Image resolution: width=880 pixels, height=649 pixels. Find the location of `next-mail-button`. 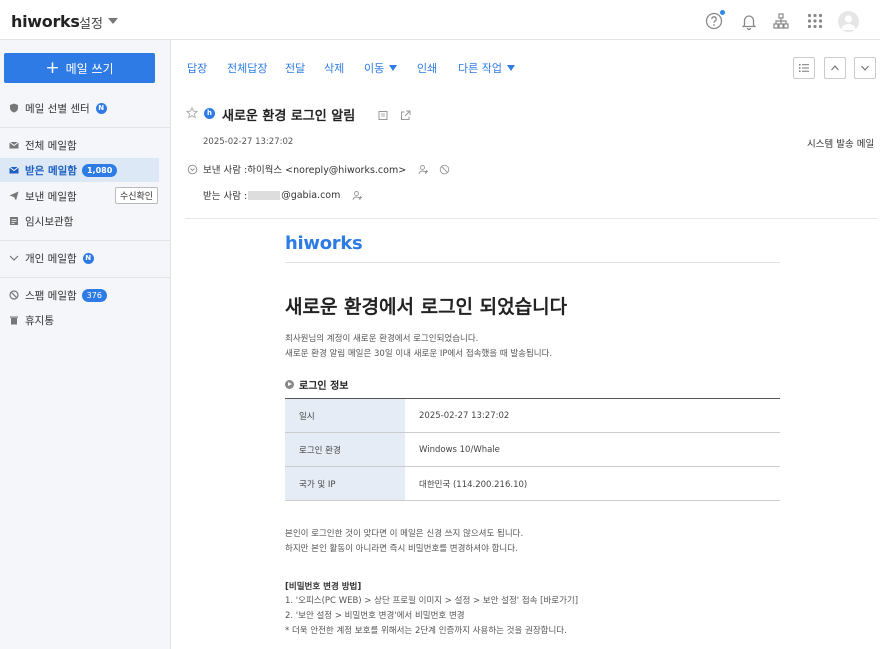

next-mail-button is located at coordinates (865, 68).